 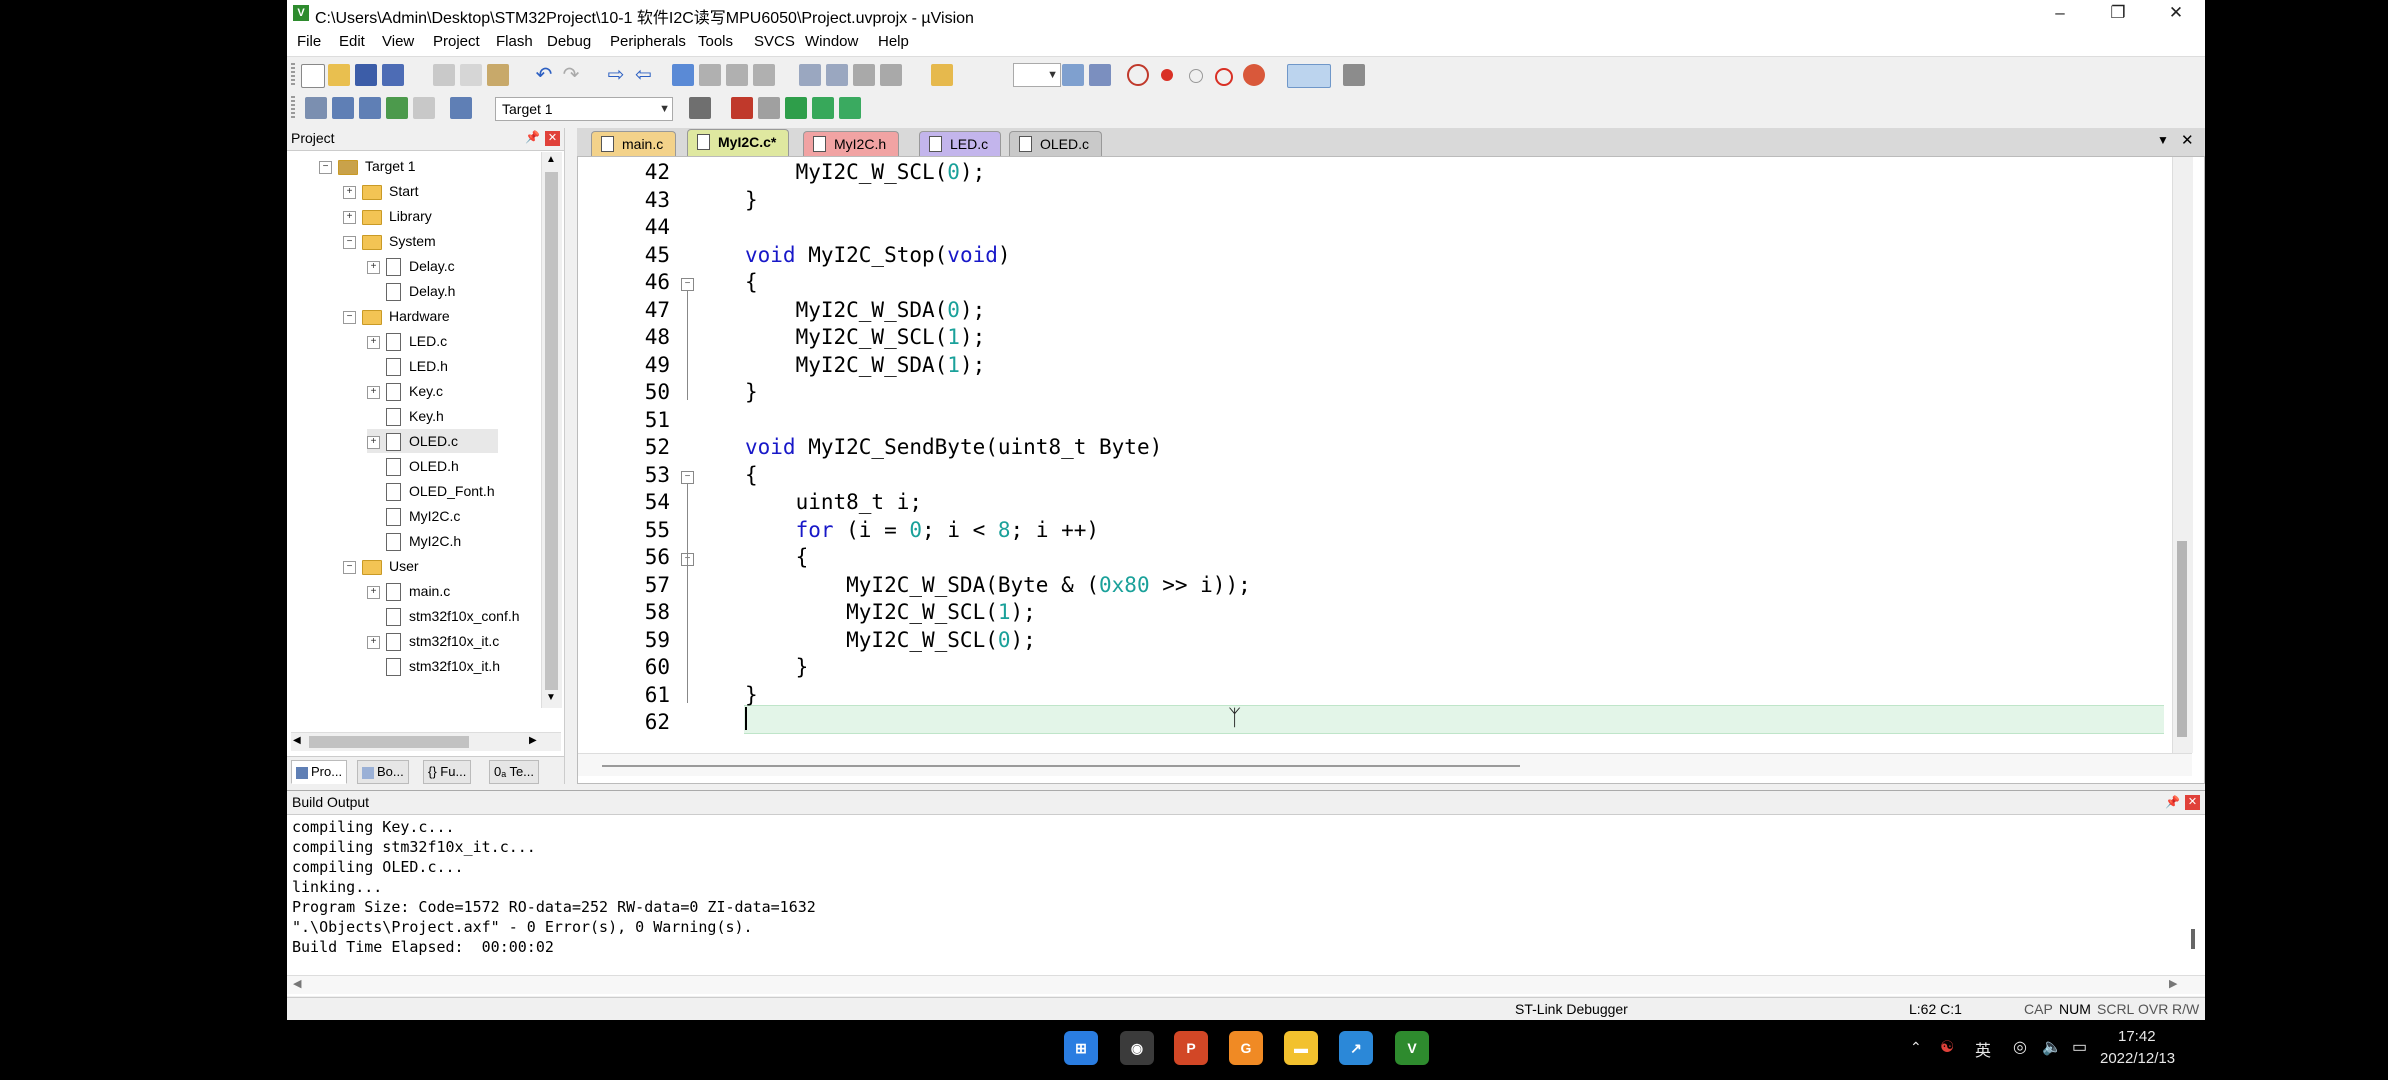 What do you see at coordinates (339, 75) in the screenshot?
I see `open-file-icon` at bounding box center [339, 75].